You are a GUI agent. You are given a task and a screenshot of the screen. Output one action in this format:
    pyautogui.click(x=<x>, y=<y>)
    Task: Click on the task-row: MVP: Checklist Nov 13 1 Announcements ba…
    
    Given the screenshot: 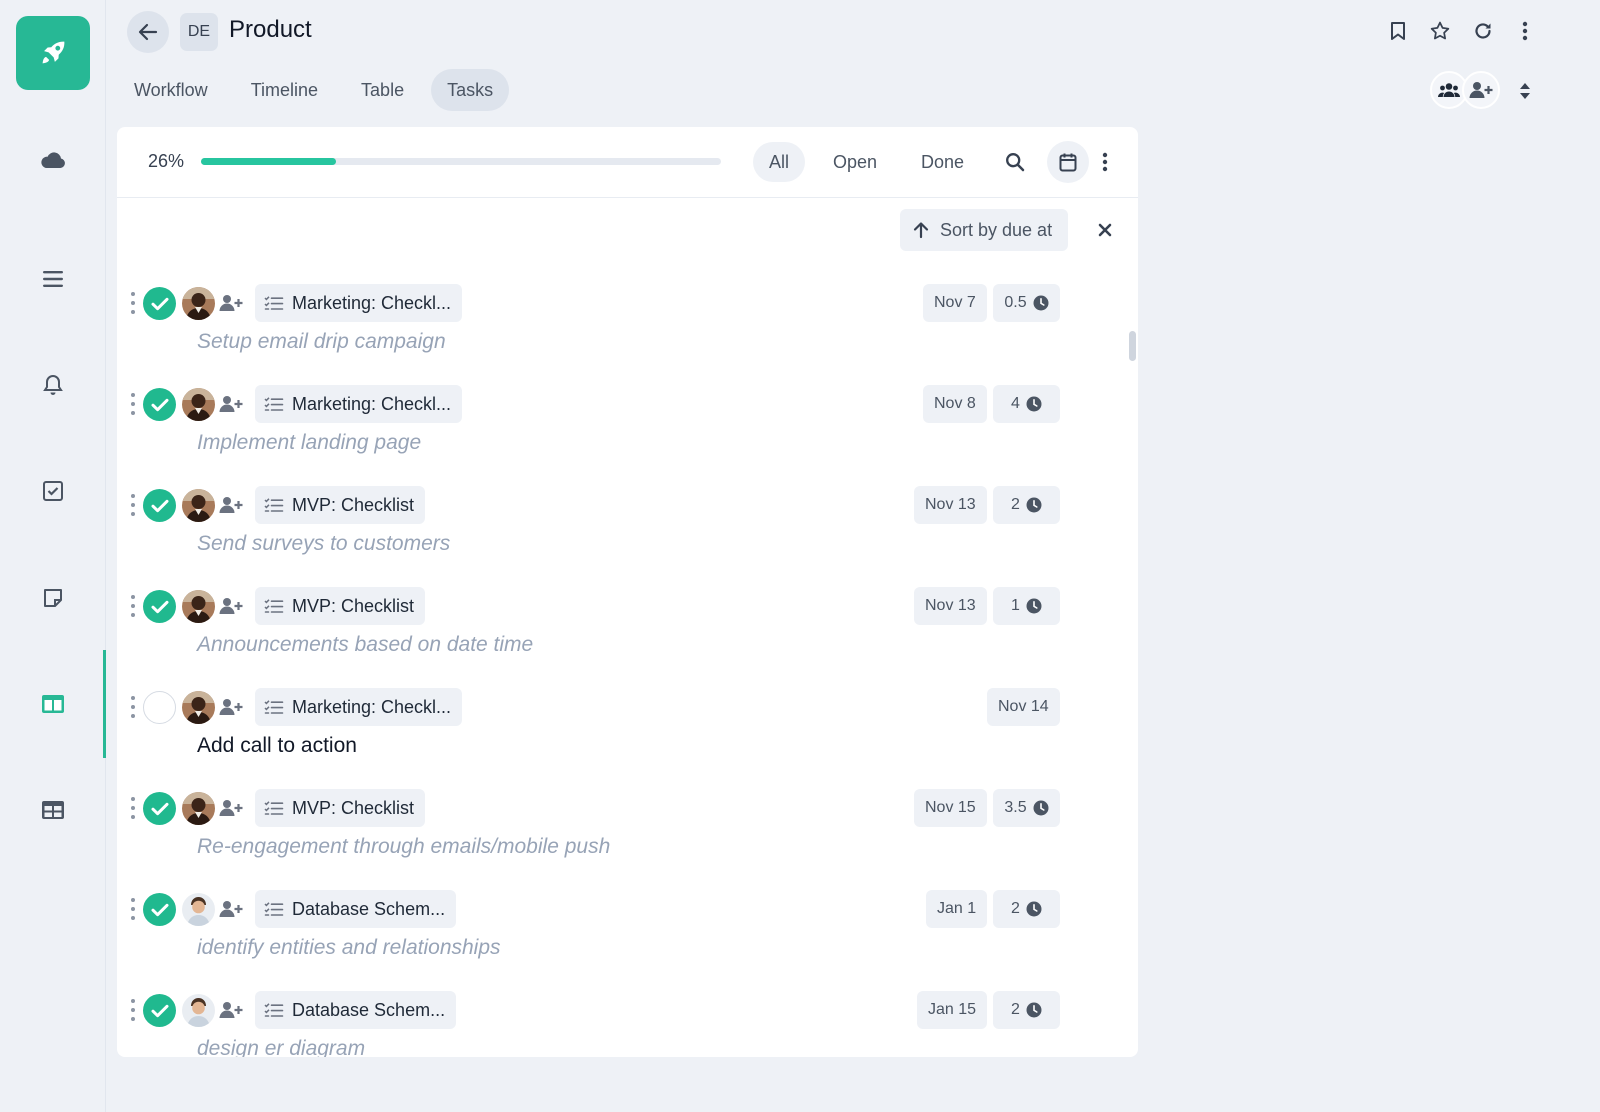 What is the action you would take?
    pyautogui.click(x=617, y=631)
    